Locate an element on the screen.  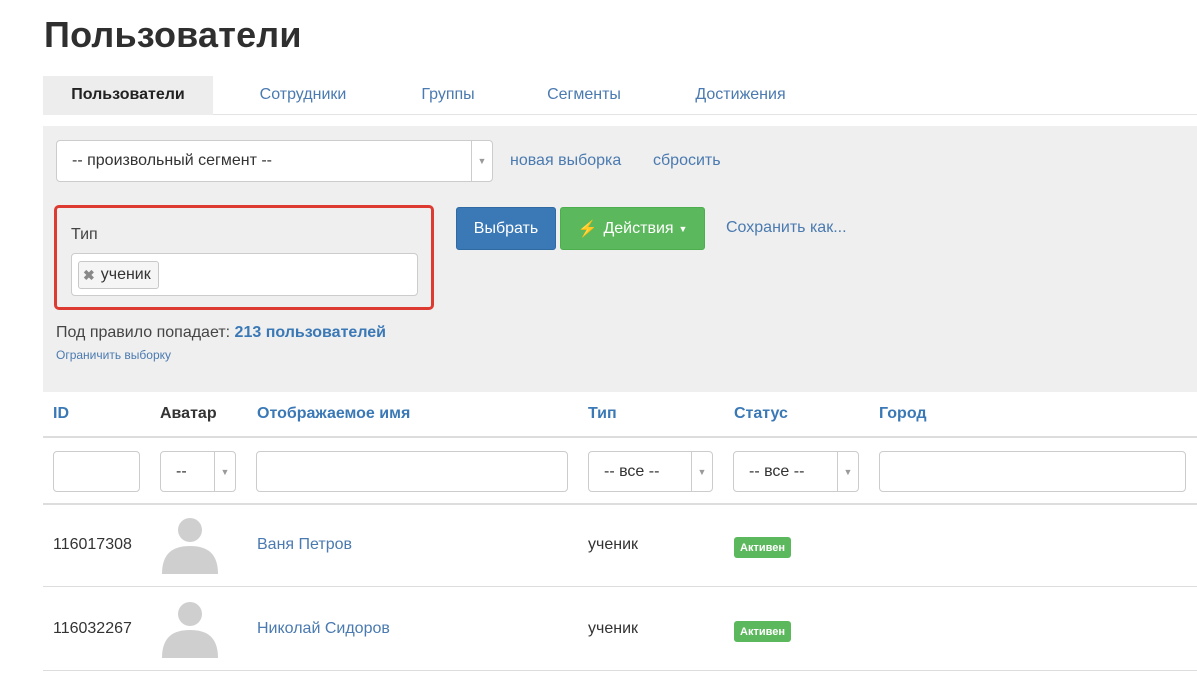
filter-row-divider is located at coordinates (620, 504).